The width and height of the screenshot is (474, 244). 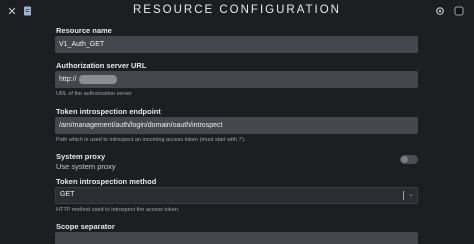 What do you see at coordinates (236, 79) in the screenshot?
I see `authorization-server-url-input: http://` at bounding box center [236, 79].